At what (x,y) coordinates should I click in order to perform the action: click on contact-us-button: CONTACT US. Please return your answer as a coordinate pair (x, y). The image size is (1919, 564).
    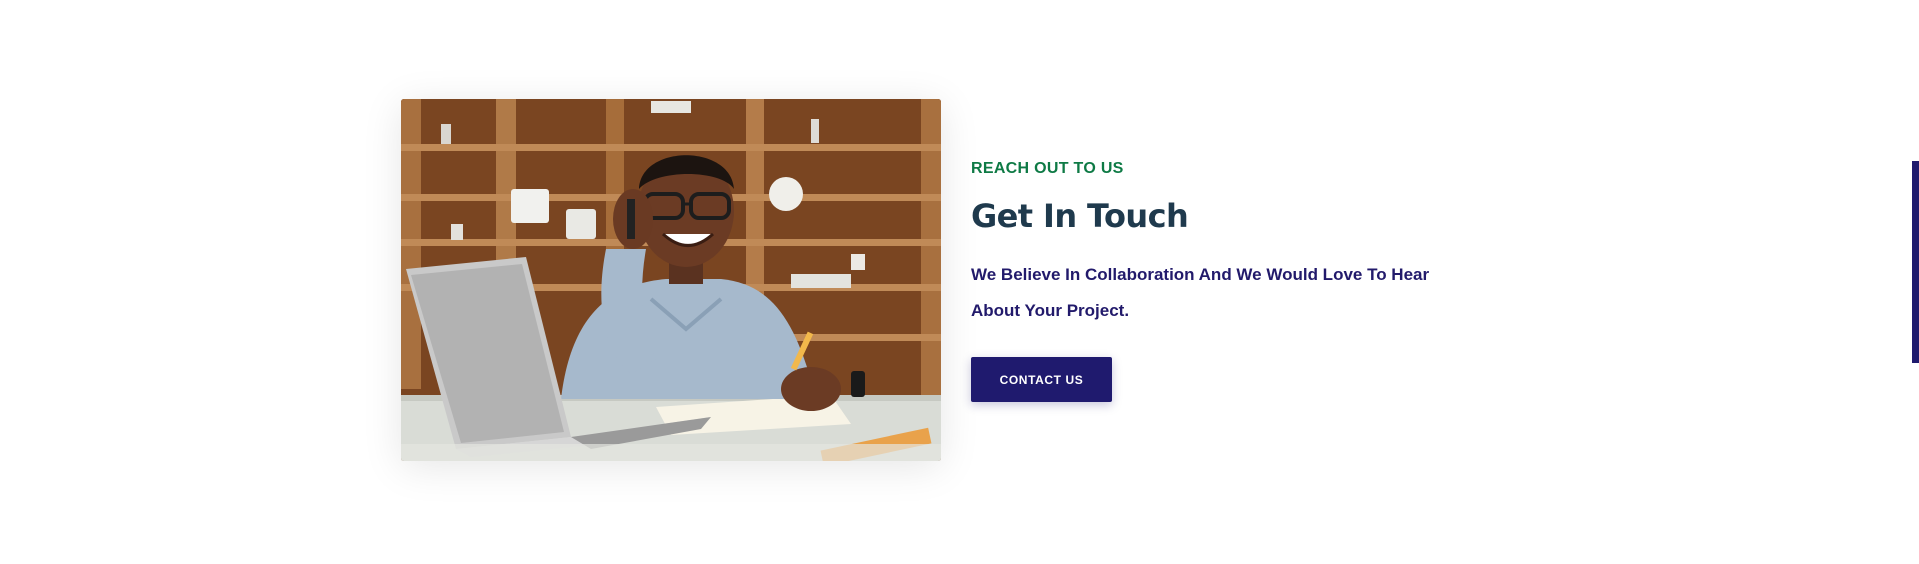
    Looking at the image, I should click on (1041, 379).